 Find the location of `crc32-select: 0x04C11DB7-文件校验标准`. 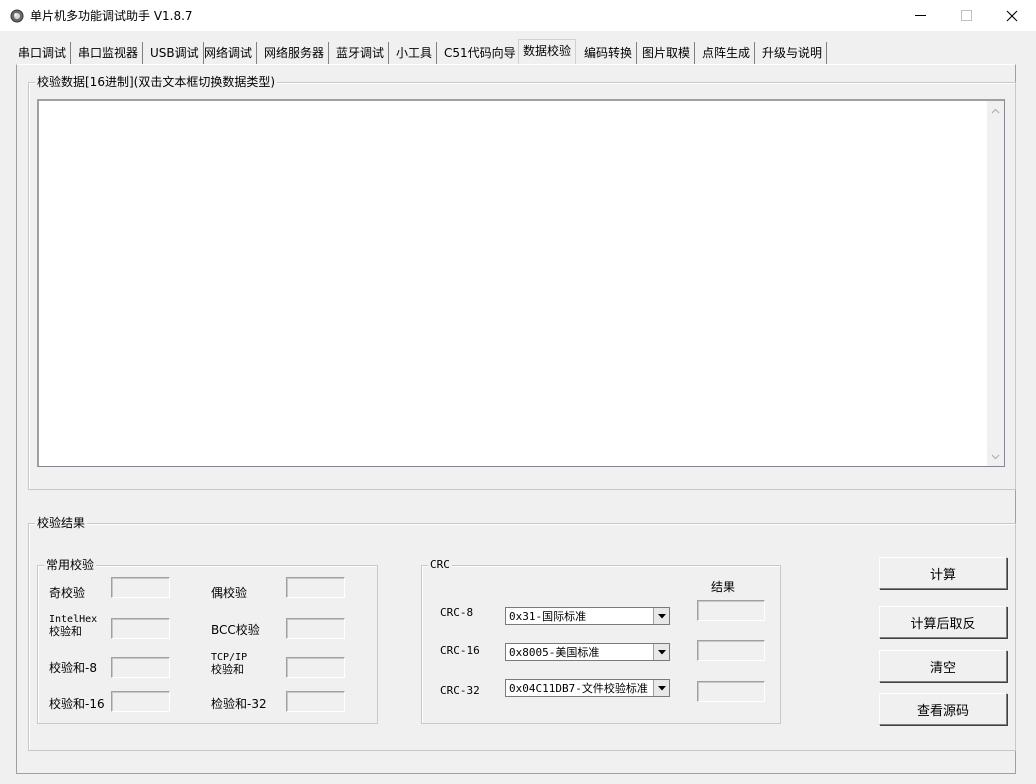

crc32-select: 0x04C11DB7-文件校验标准 is located at coordinates (587, 688).